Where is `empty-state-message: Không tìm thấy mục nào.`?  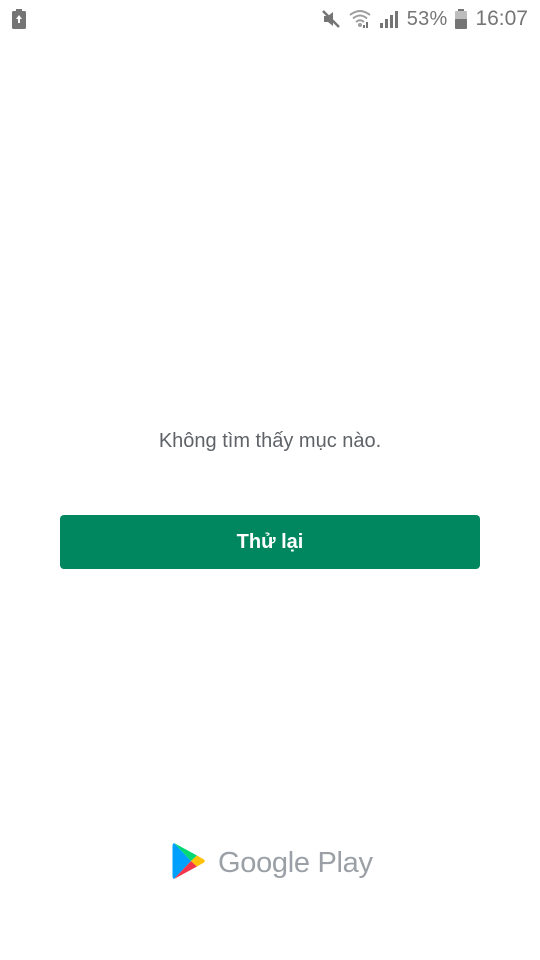 empty-state-message: Không tìm thấy mục nào. is located at coordinates (270, 441).